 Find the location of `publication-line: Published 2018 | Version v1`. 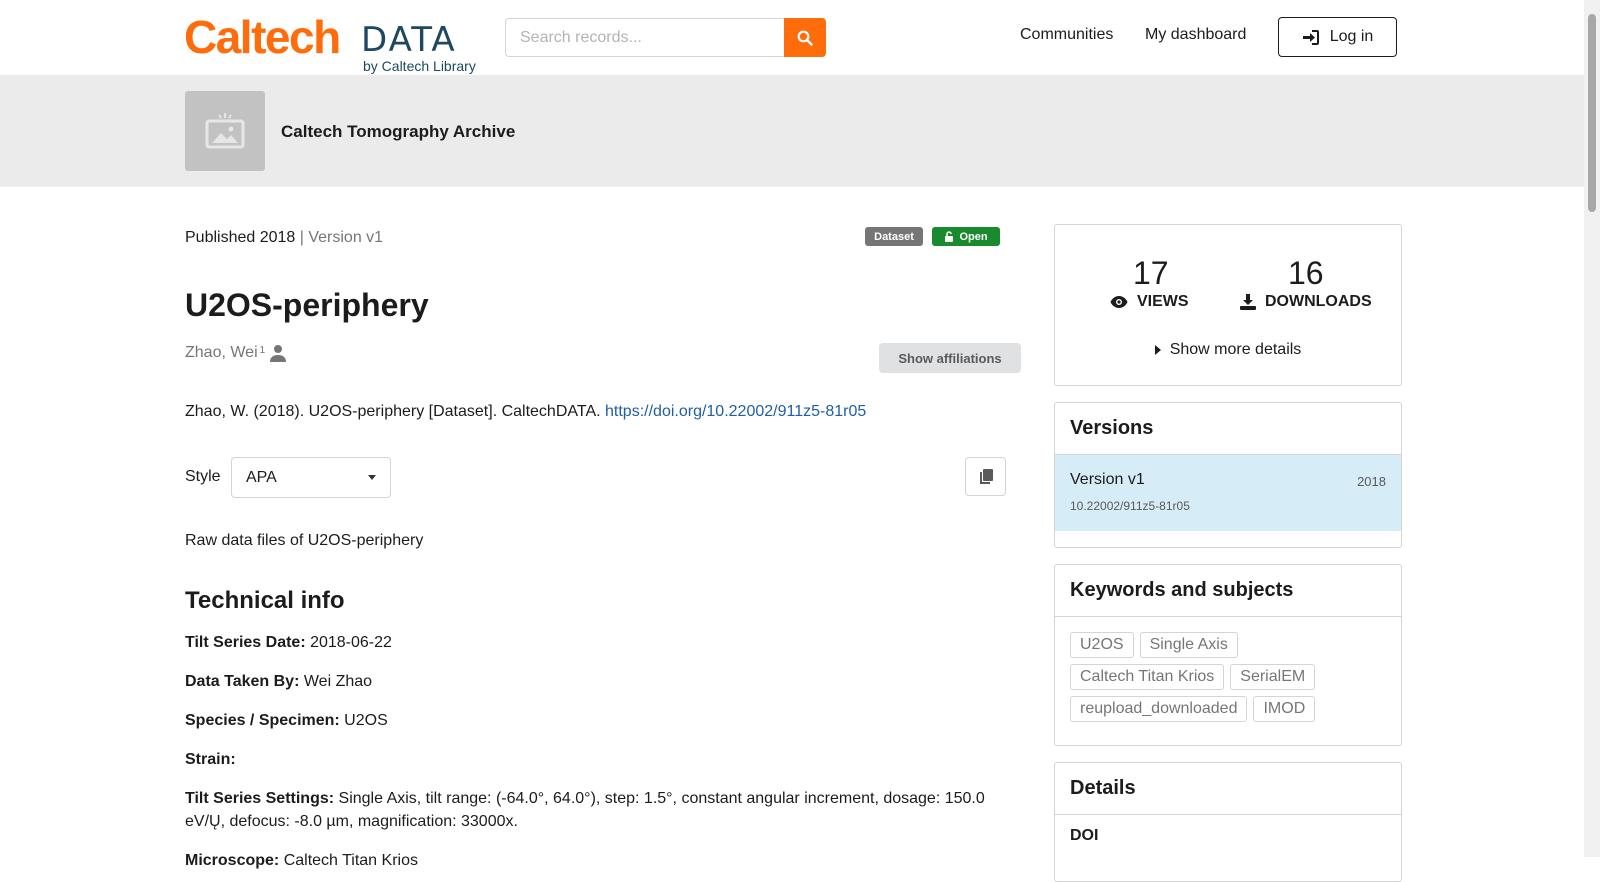

publication-line: Published 2018 | Version v1 is located at coordinates (284, 238).